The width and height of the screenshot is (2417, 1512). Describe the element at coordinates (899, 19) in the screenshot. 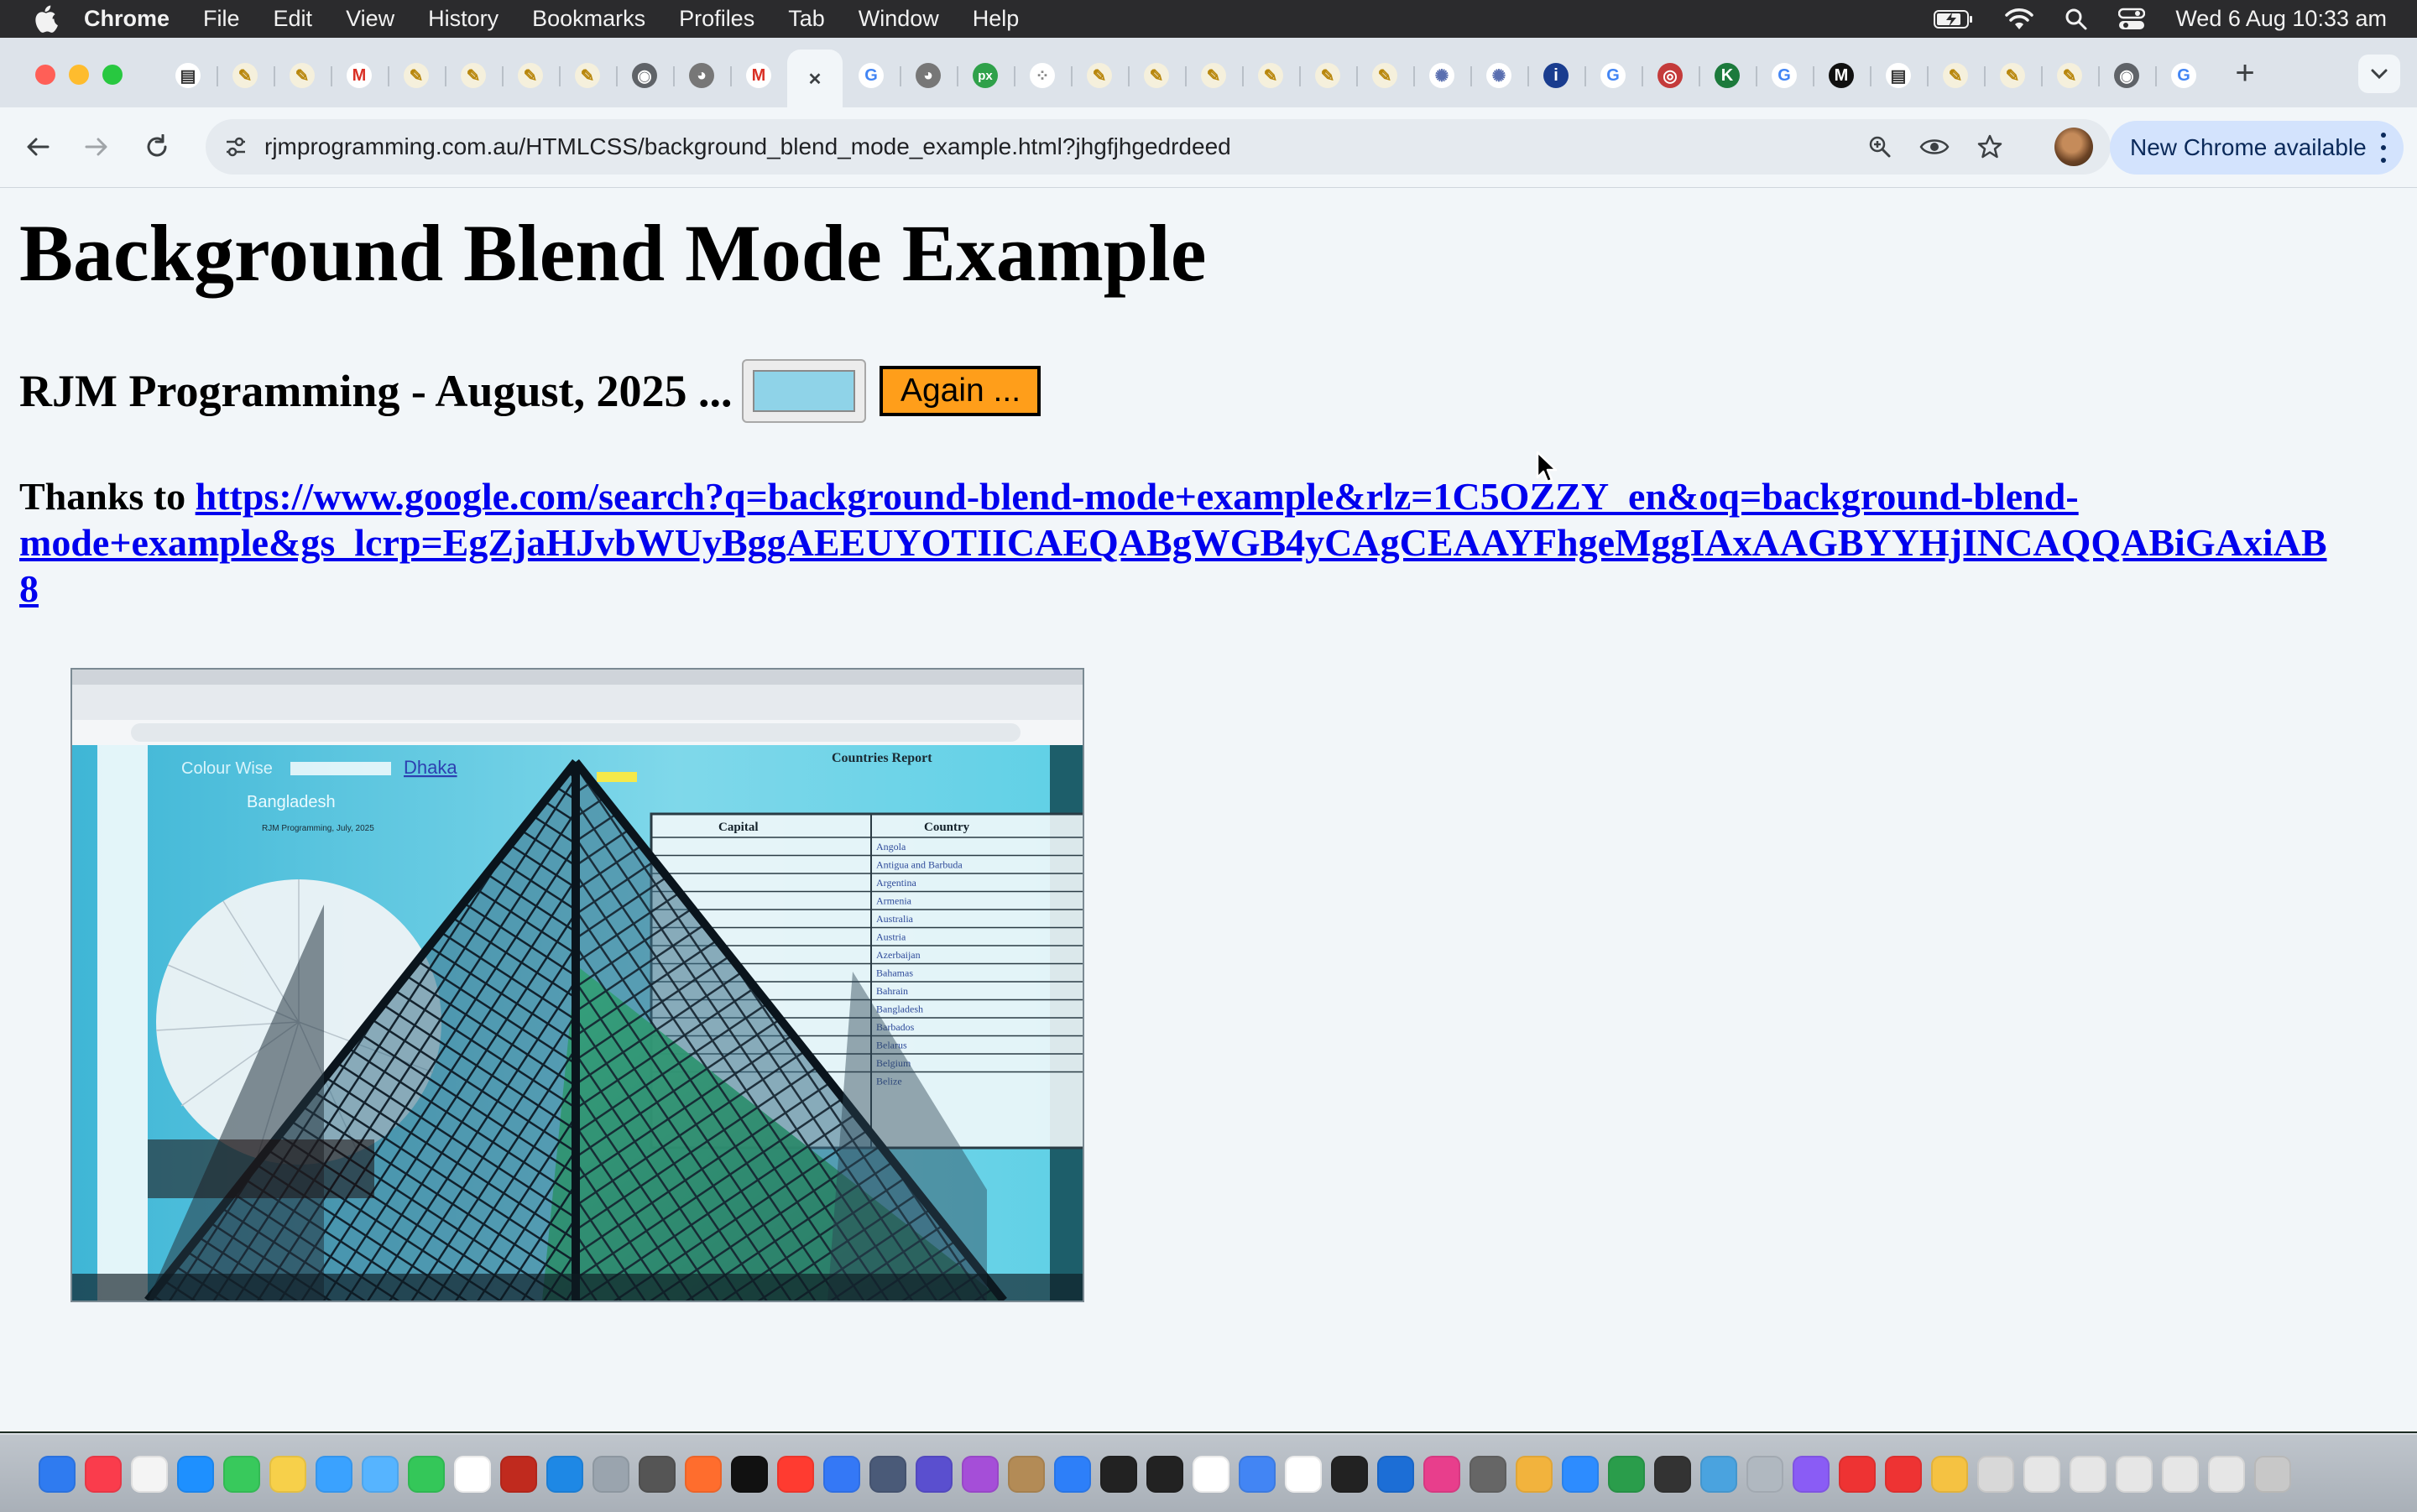

I see `menu-window: Window` at that location.